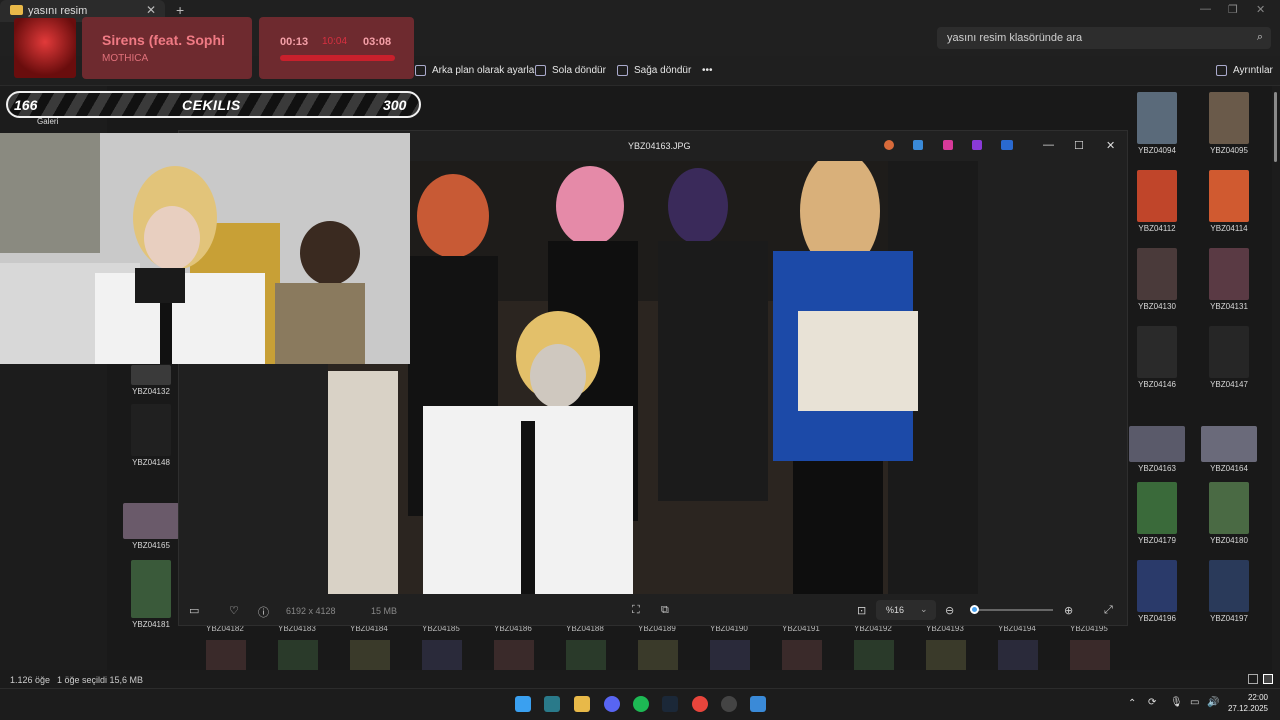 This screenshot has height=720, width=1280. What do you see at coordinates (612, 704) in the screenshot?
I see `discord-icon` at bounding box center [612, 704].